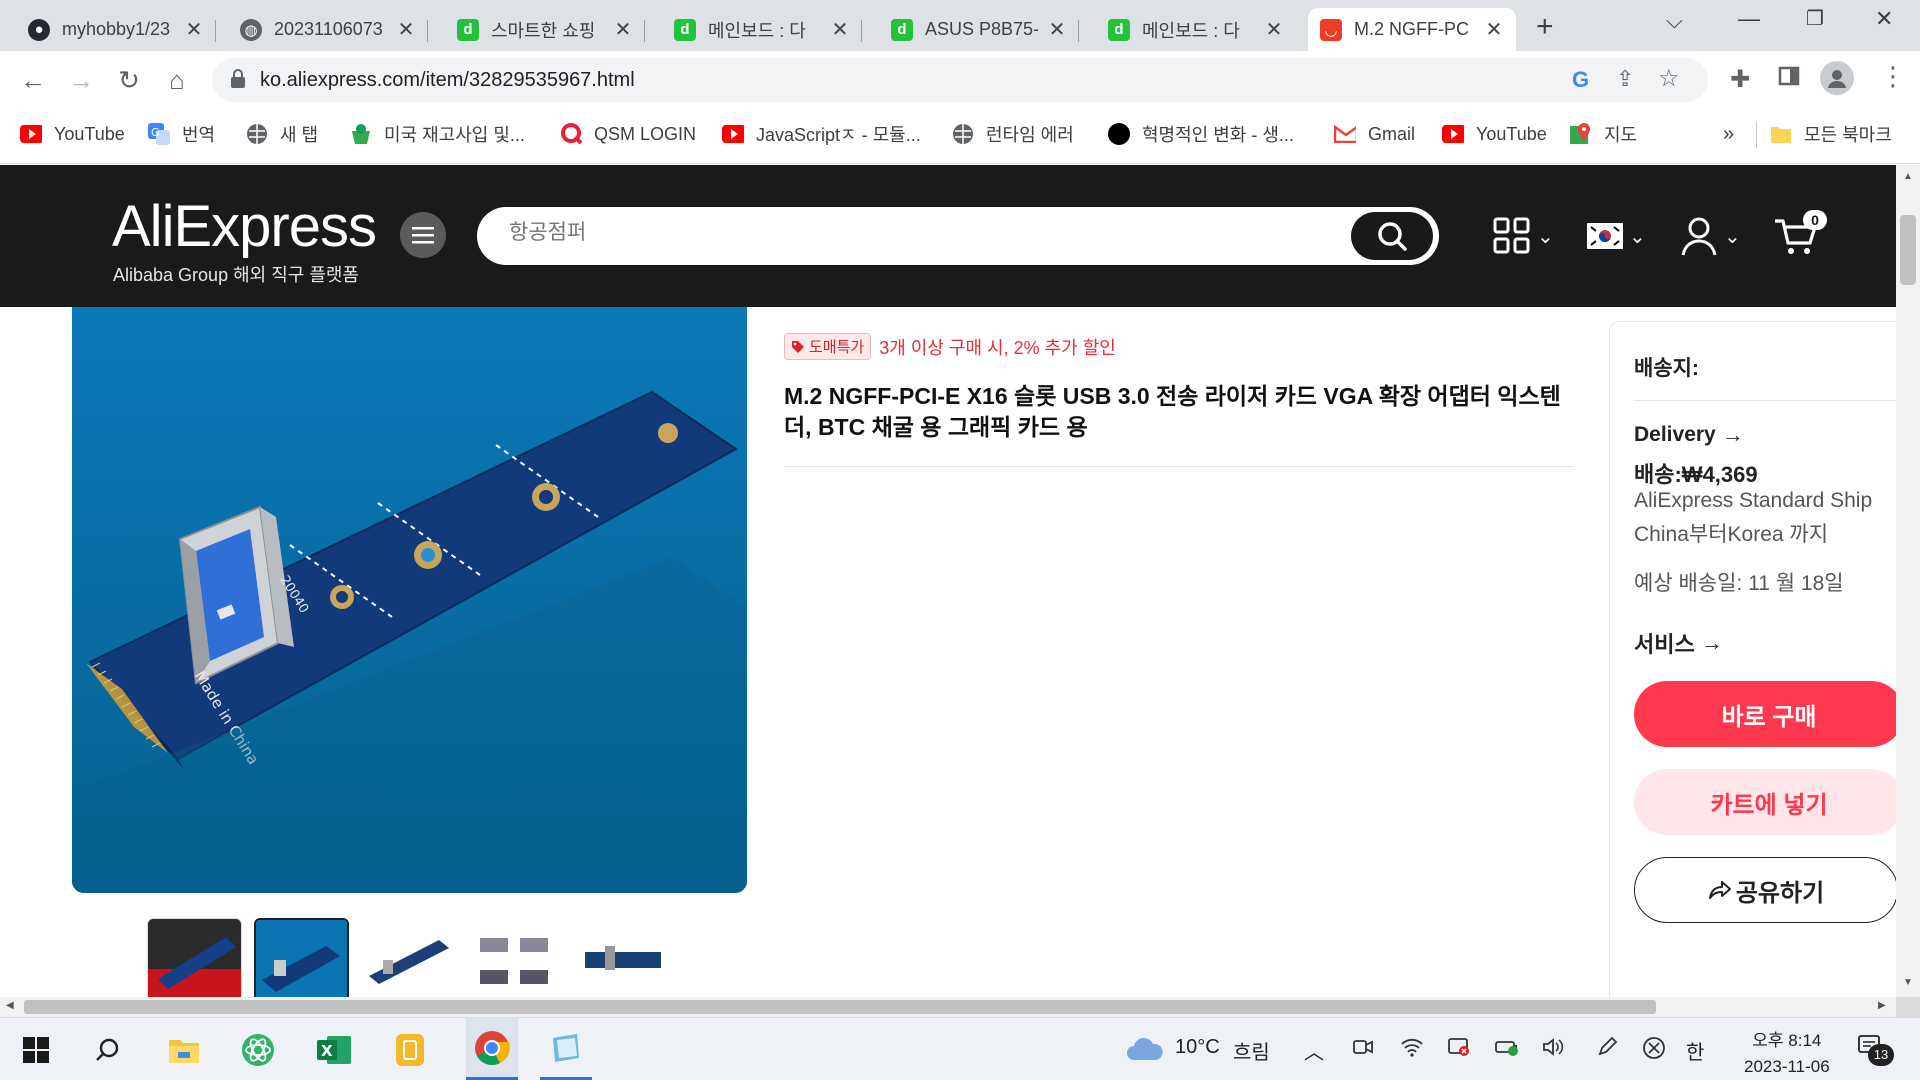  Describe the element at coordinates (1787, 1051) in the screenshot. I see `clock: 오후 8:14 2023-11-06` at that location.